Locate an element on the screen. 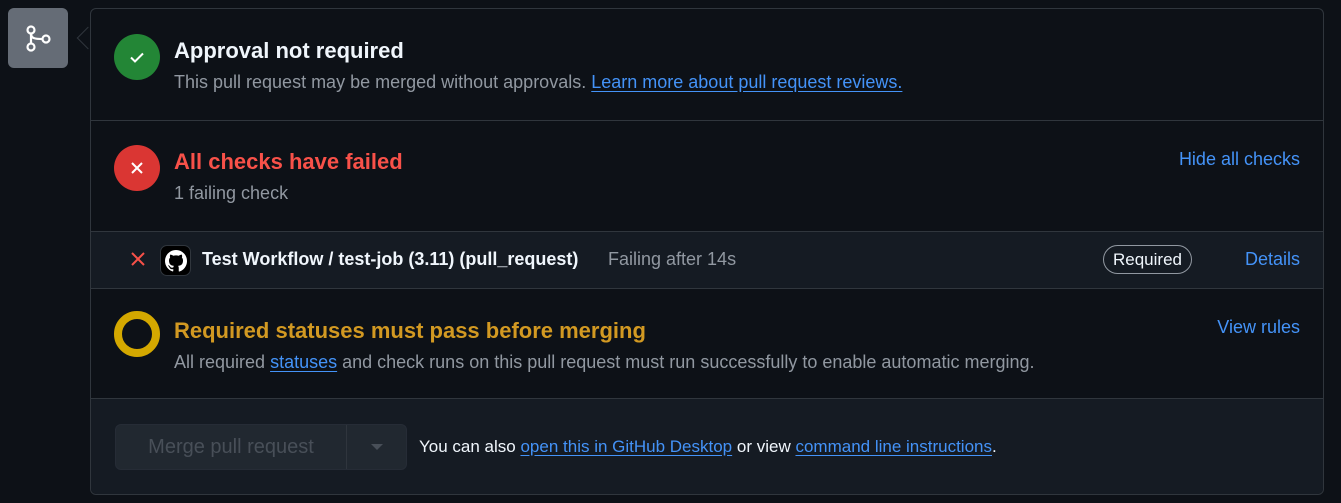 This screenshot has width=1341, height=503. github-logo-icon is located at coordinates (175, 260).